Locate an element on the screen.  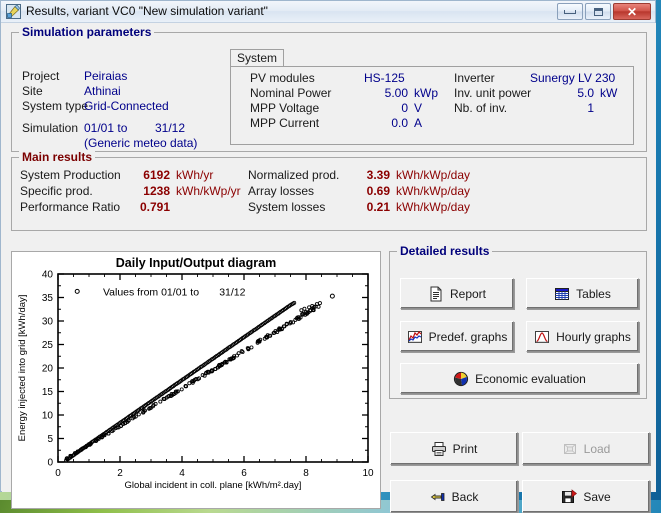
simulation-parameters-legend: Simulation parameters is located at coordinates (87, 32).